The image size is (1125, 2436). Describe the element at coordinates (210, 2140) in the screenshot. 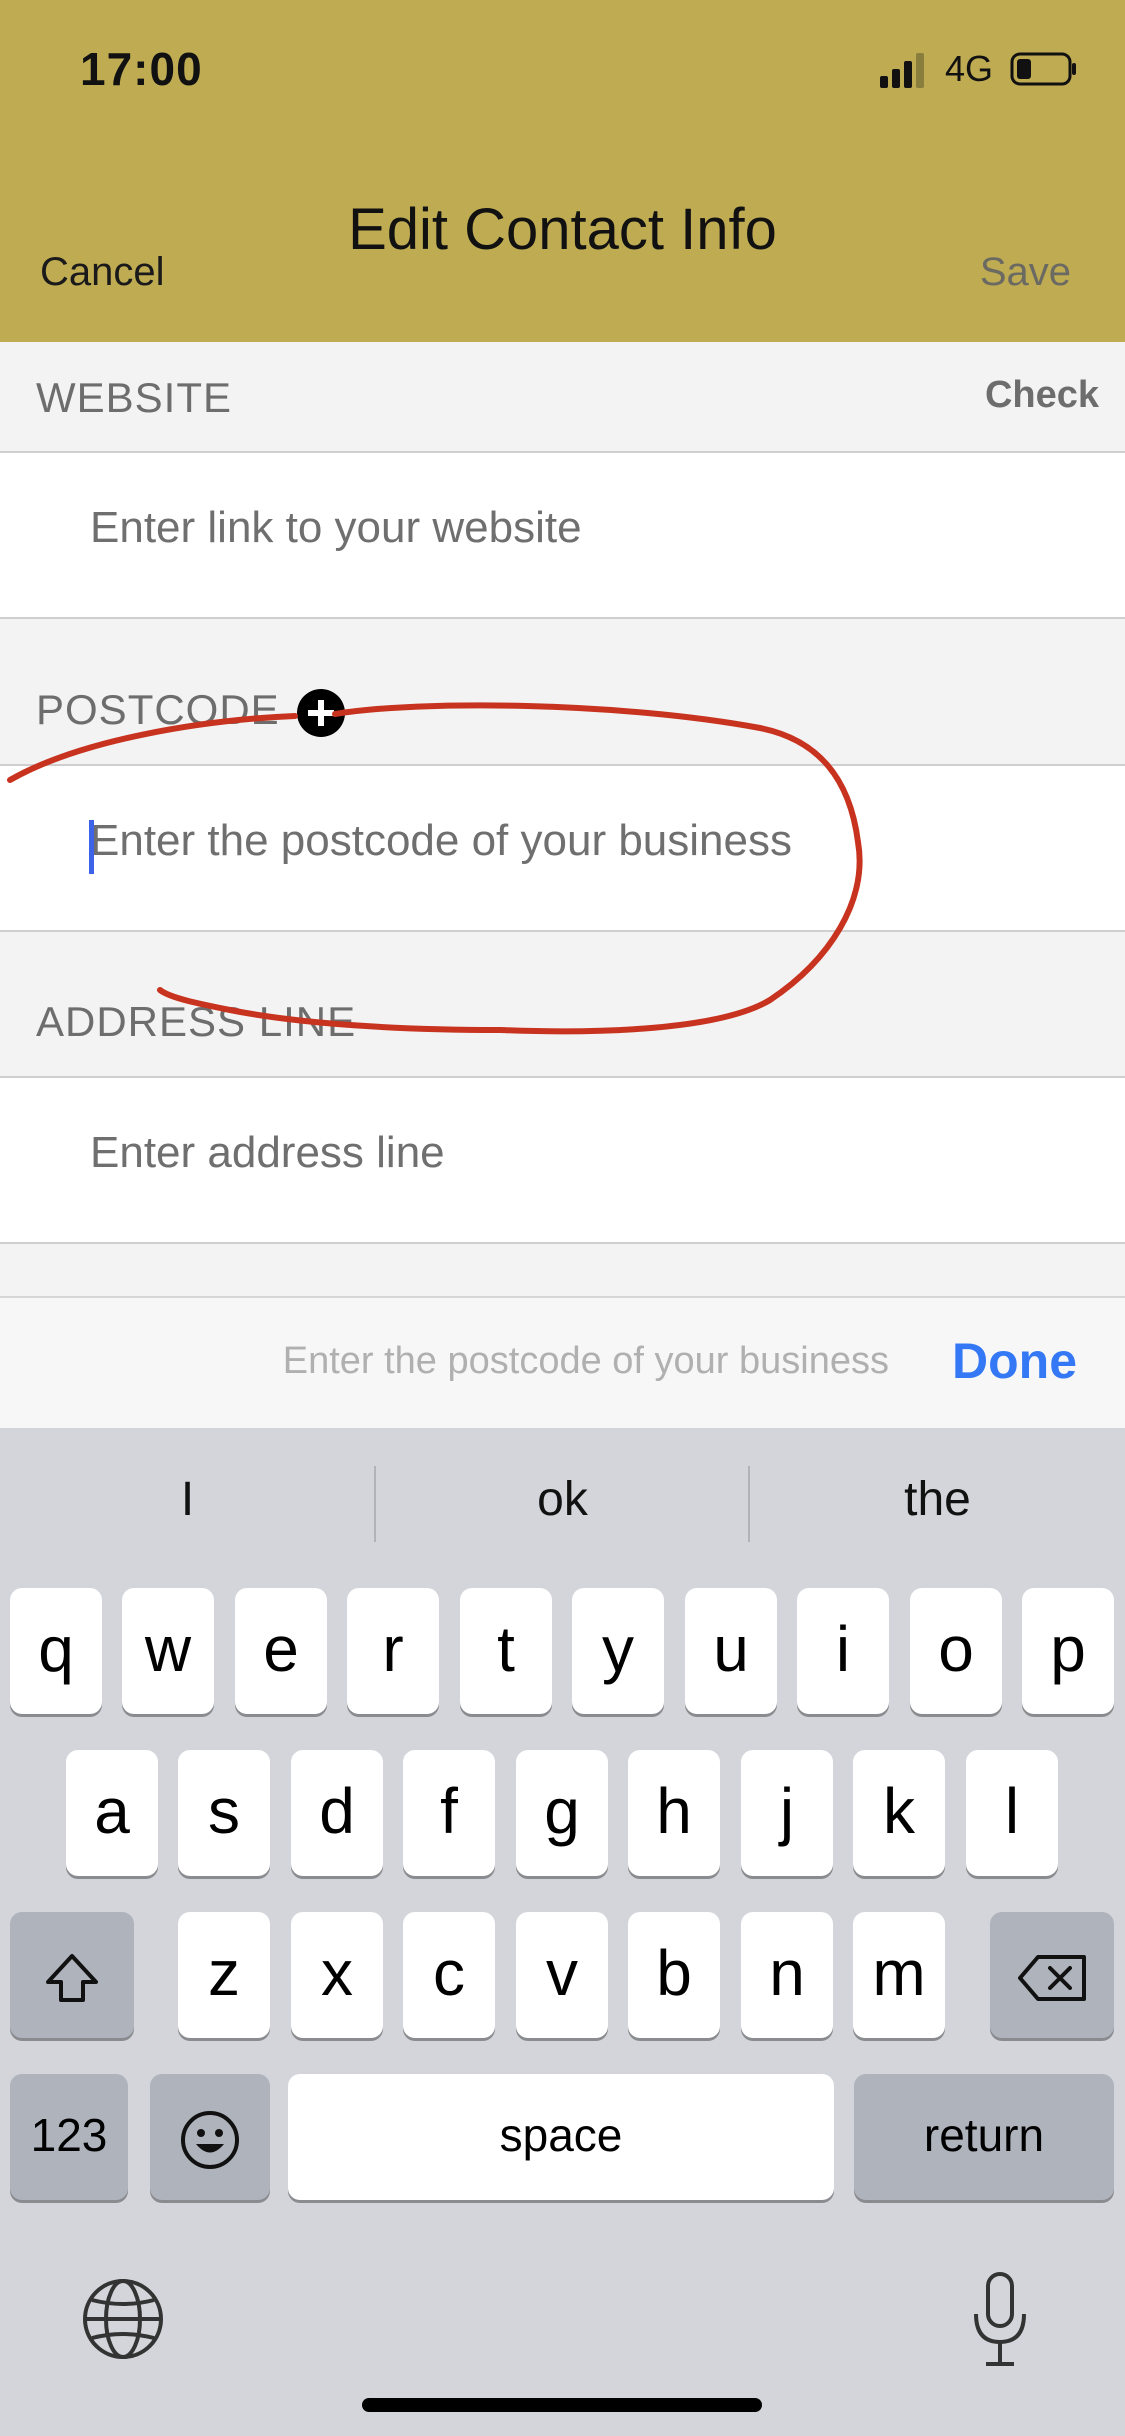

I see `emoji-icon` at that location.